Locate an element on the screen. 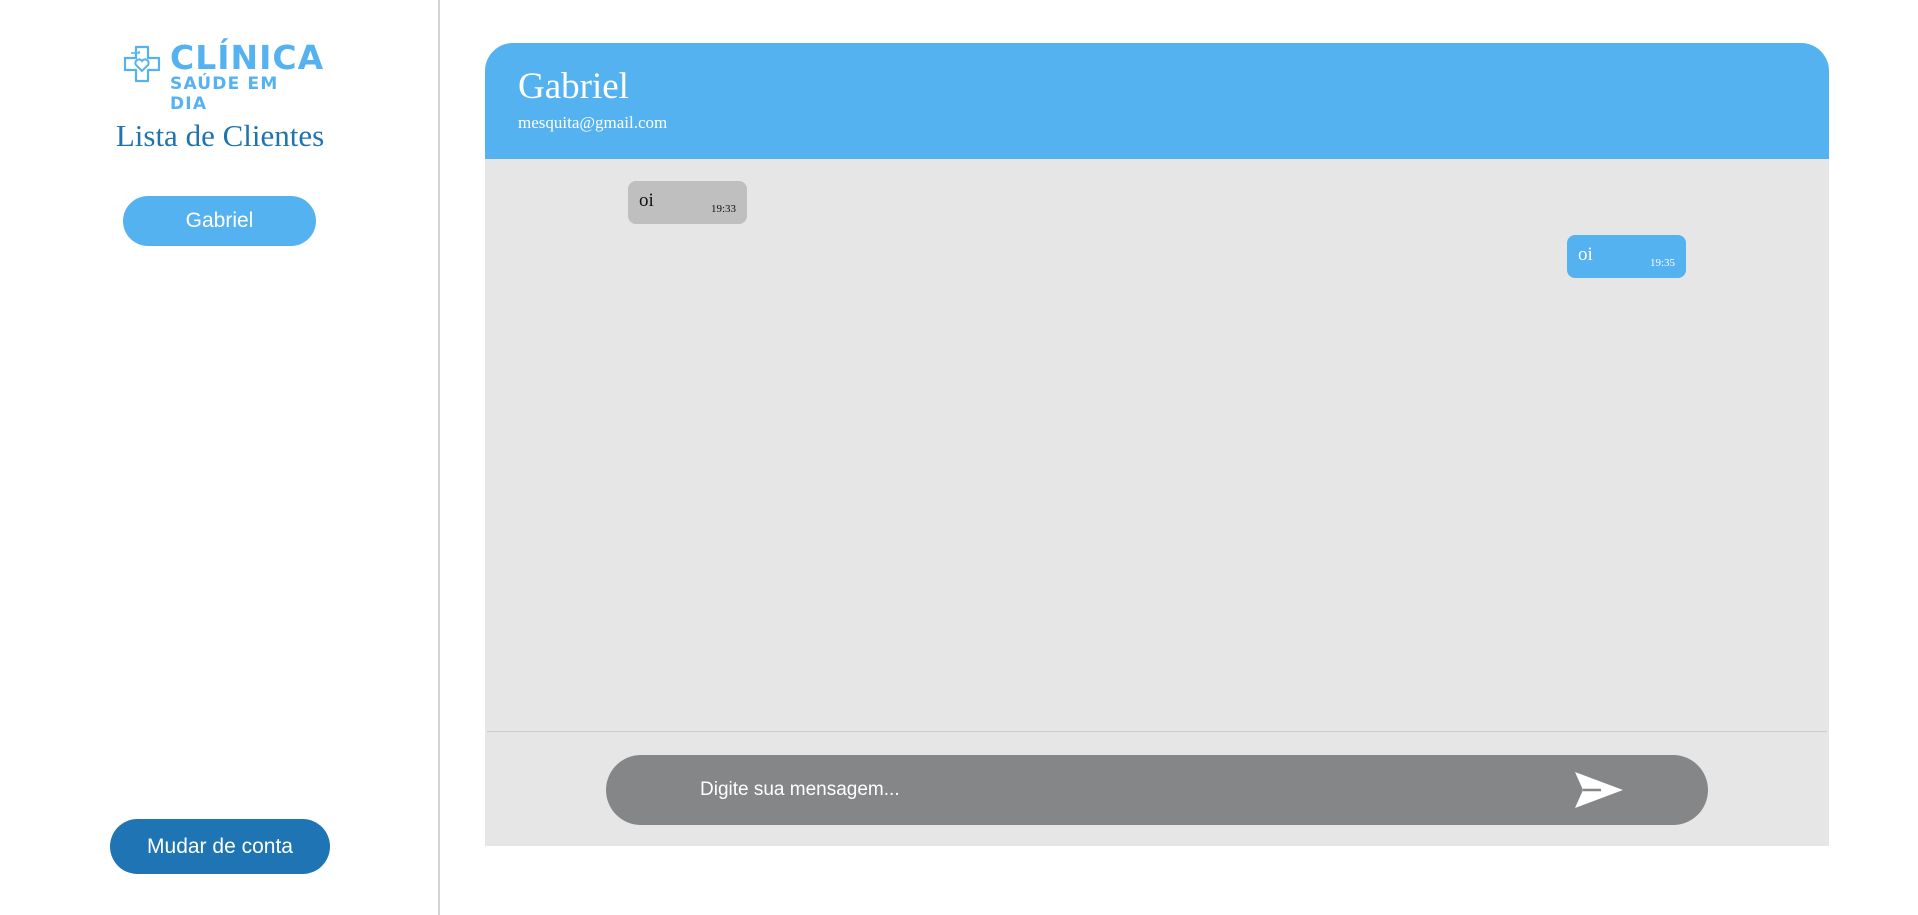 The width and height of the screenshot is (1918, 915). client-item-gabriel: Gabriel is located at coordinates (219, 221).